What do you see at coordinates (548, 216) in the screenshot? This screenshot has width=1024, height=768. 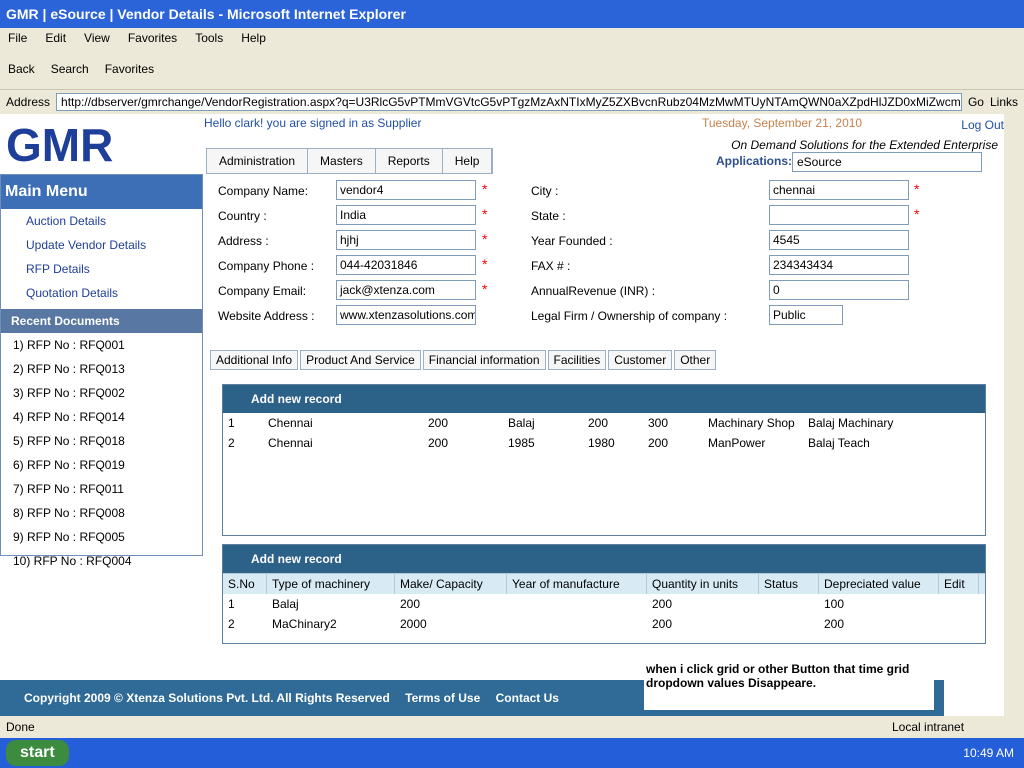 I see `state-label: State :` at bounding box center [548, 216].